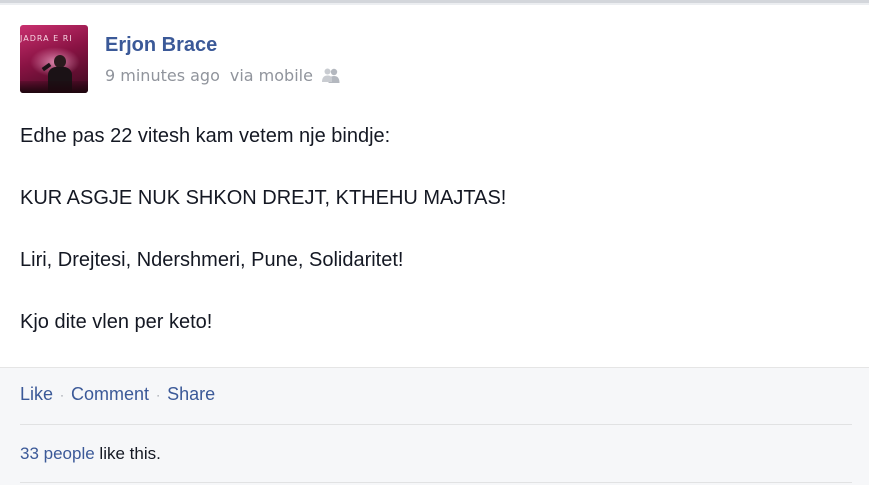 The width and height of the screenshot is (869, 485). Describe the element at coordinates (46, 38) in the screenshot. I see `avatar-banner-text: JADRA E RI` at that location.